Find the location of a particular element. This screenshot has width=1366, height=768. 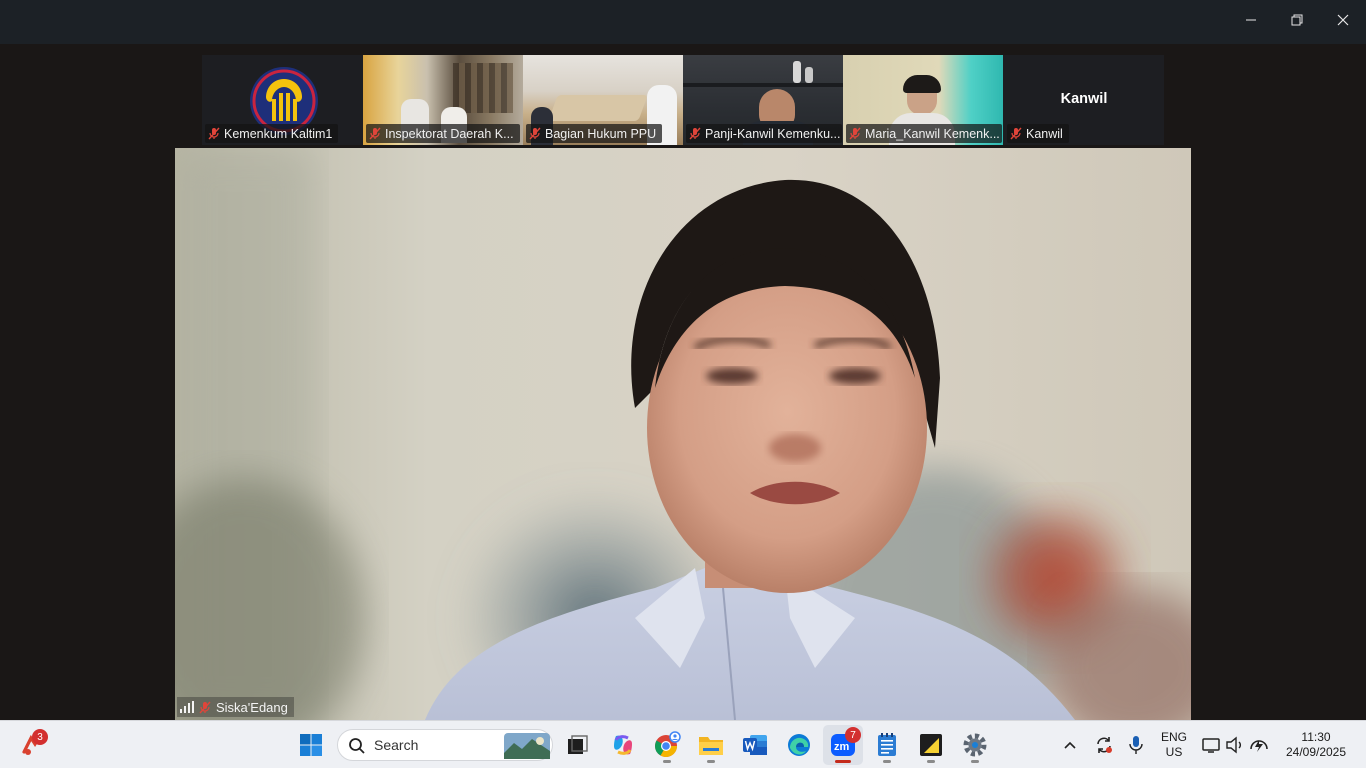

battery-button is located at coordinates (1259, 745).